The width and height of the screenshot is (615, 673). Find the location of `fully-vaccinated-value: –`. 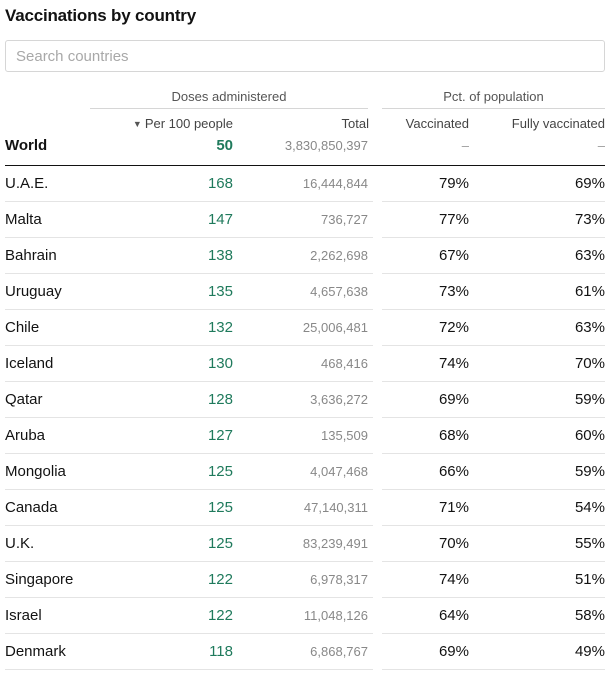

fully-vaccinated-value: – is located at coordinates (601, 145).